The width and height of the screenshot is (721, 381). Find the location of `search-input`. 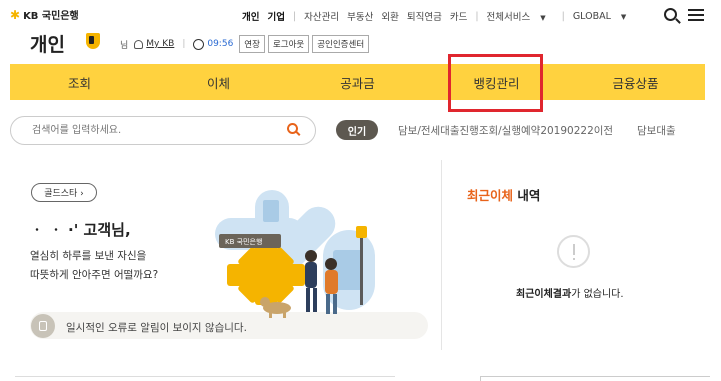

search-input is located at coordinates (152, 130).